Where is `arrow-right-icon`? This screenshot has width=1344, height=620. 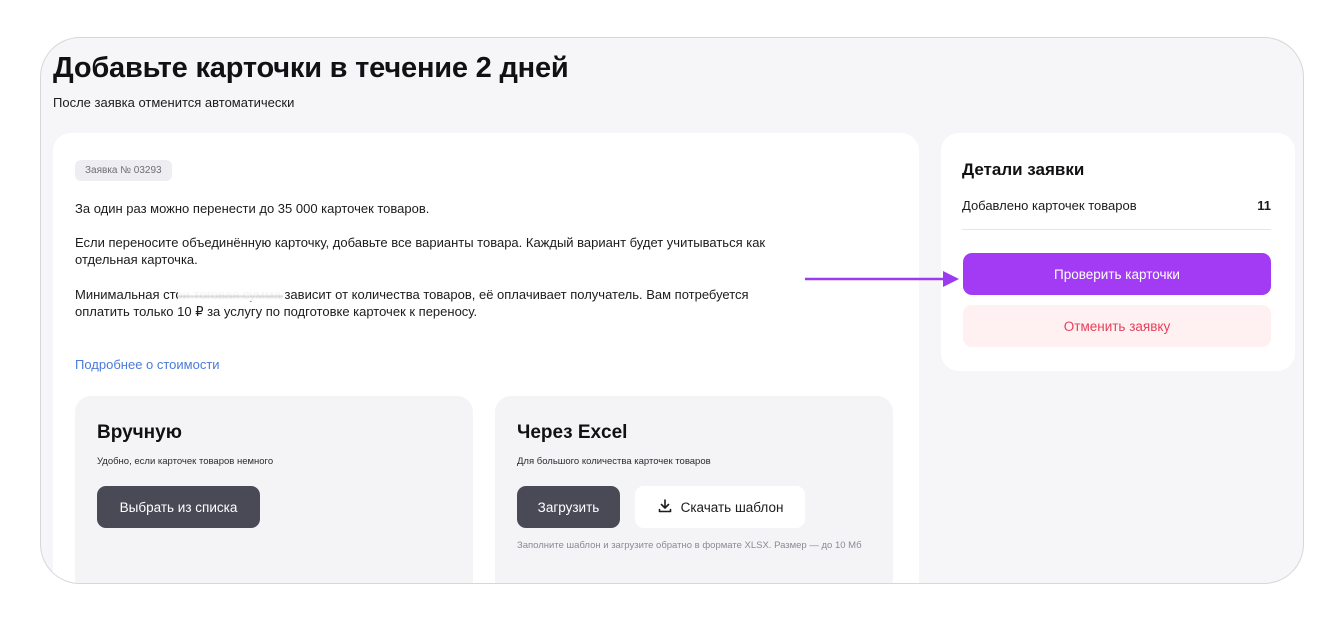 arrow-right-icon is located at coordinates (882, 279).